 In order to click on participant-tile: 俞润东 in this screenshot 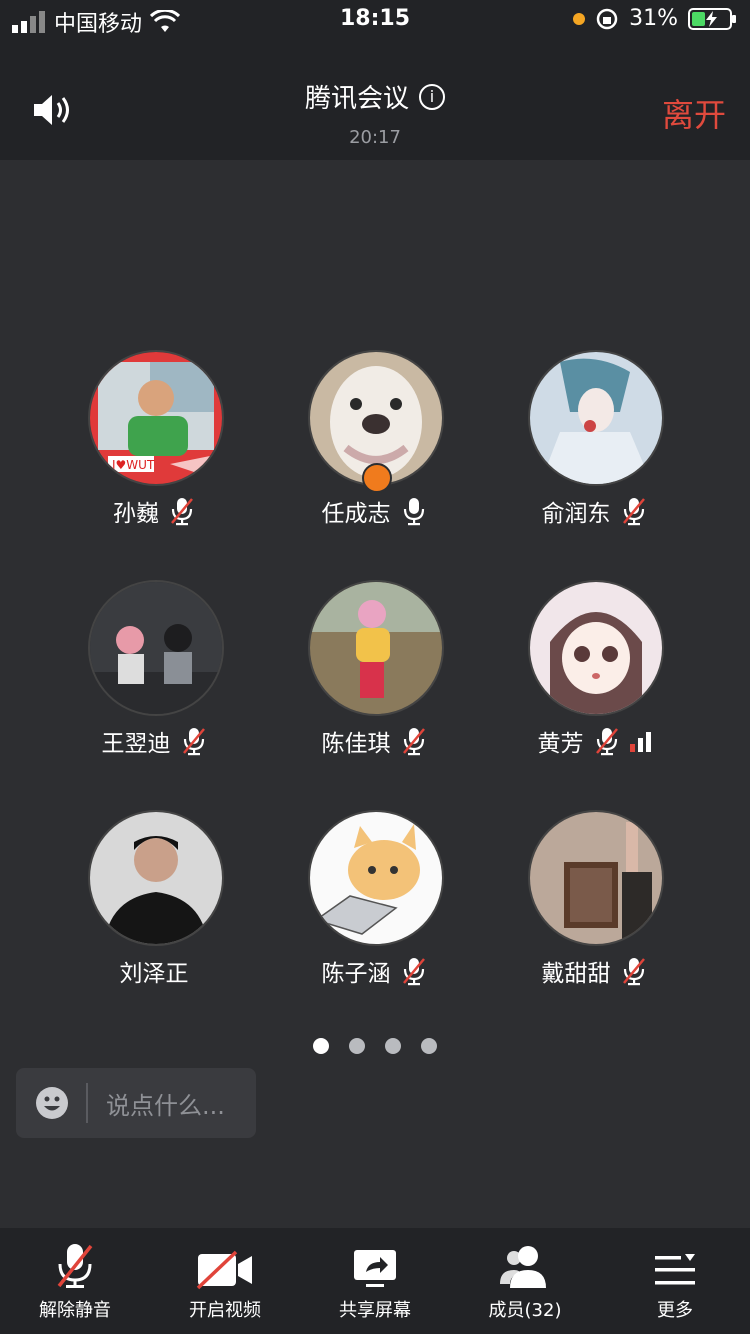, I will do `click(594, 450)`.